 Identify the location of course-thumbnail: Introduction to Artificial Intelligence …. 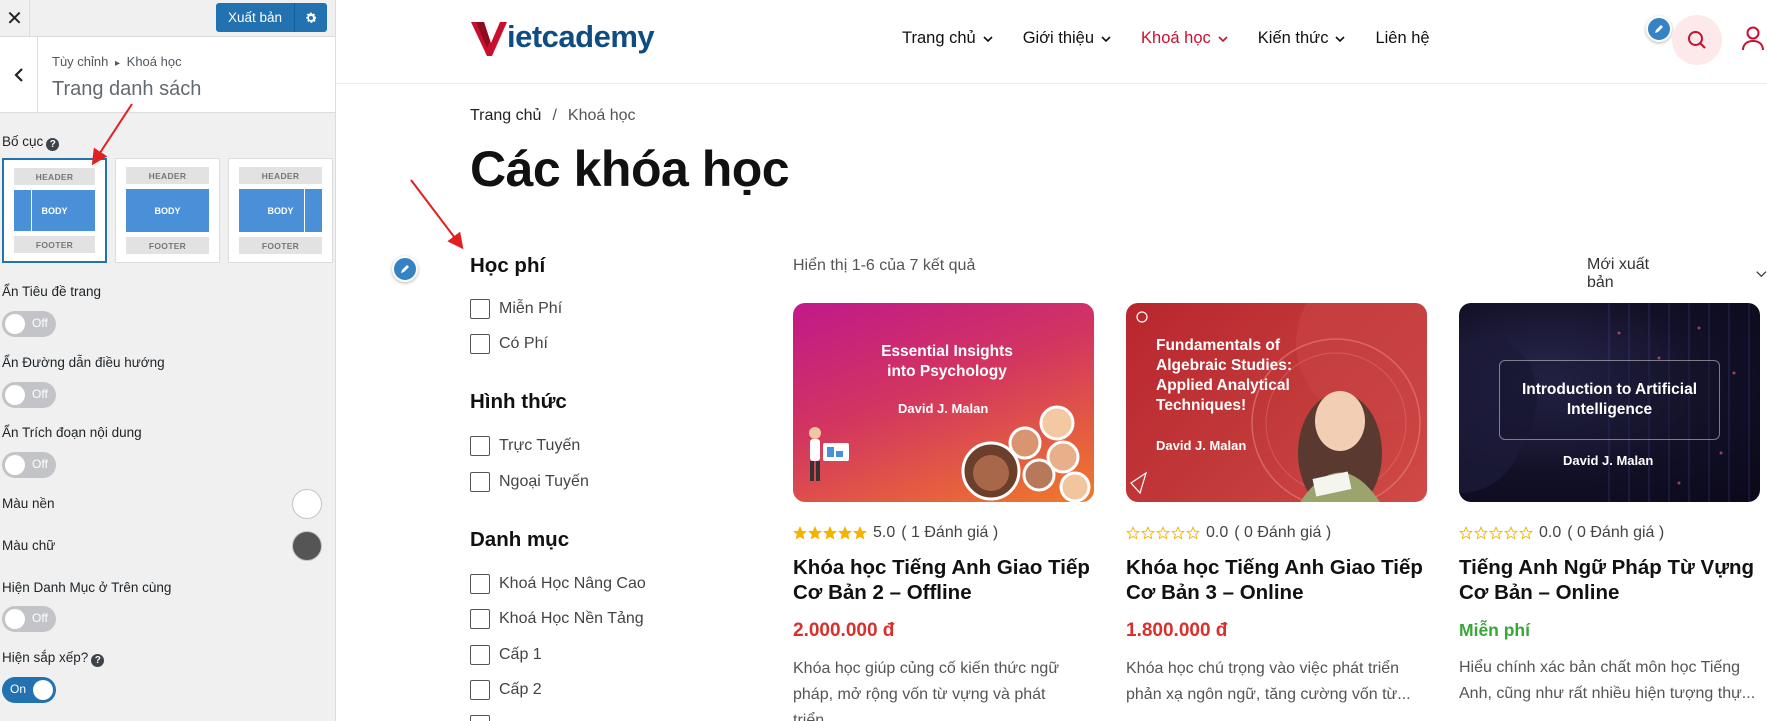
(1609, 402).